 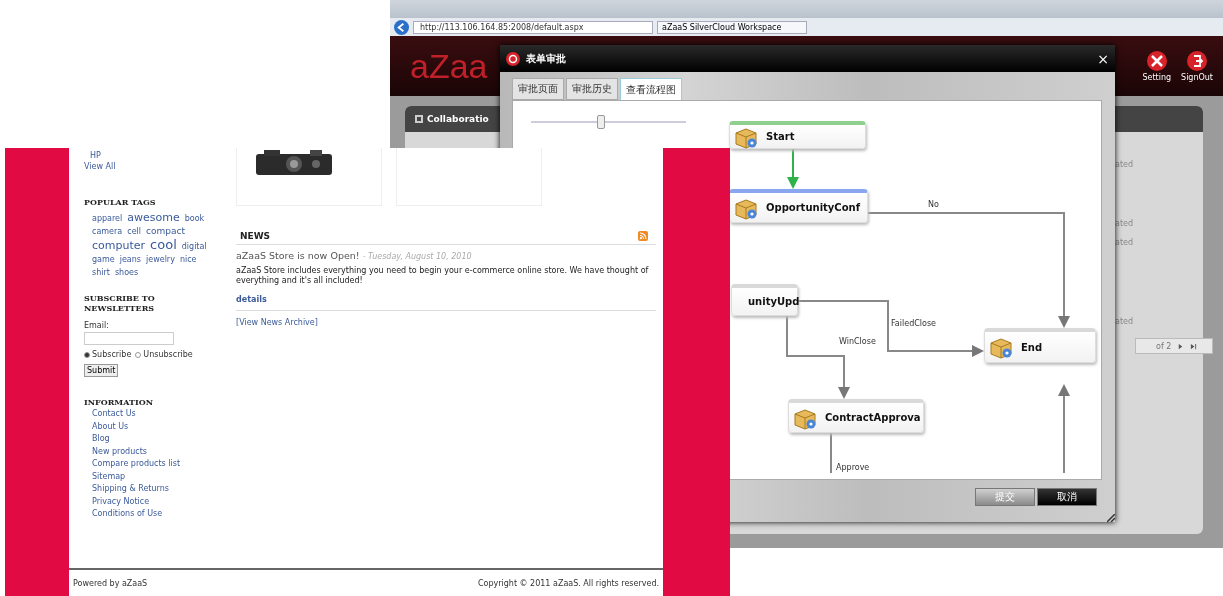 What do you see at coordinates (194, 218) in the screenshot?
I see `tag-link: book` at bounding box center [194, 218].